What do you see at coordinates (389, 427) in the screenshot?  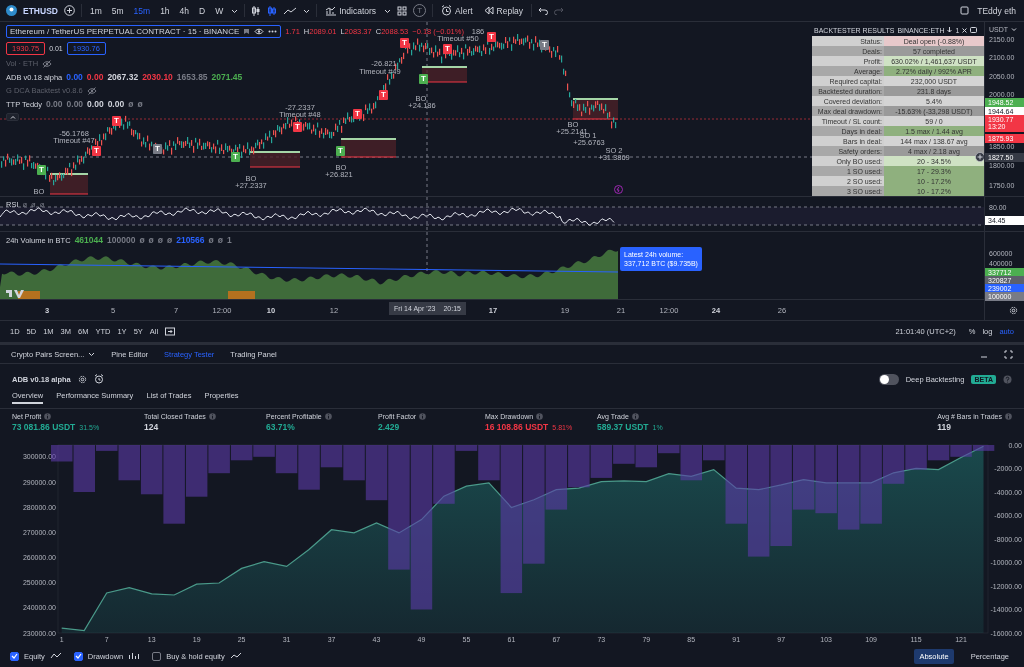 I see `metric-value: 2.429` at bounding box center [389, 427].